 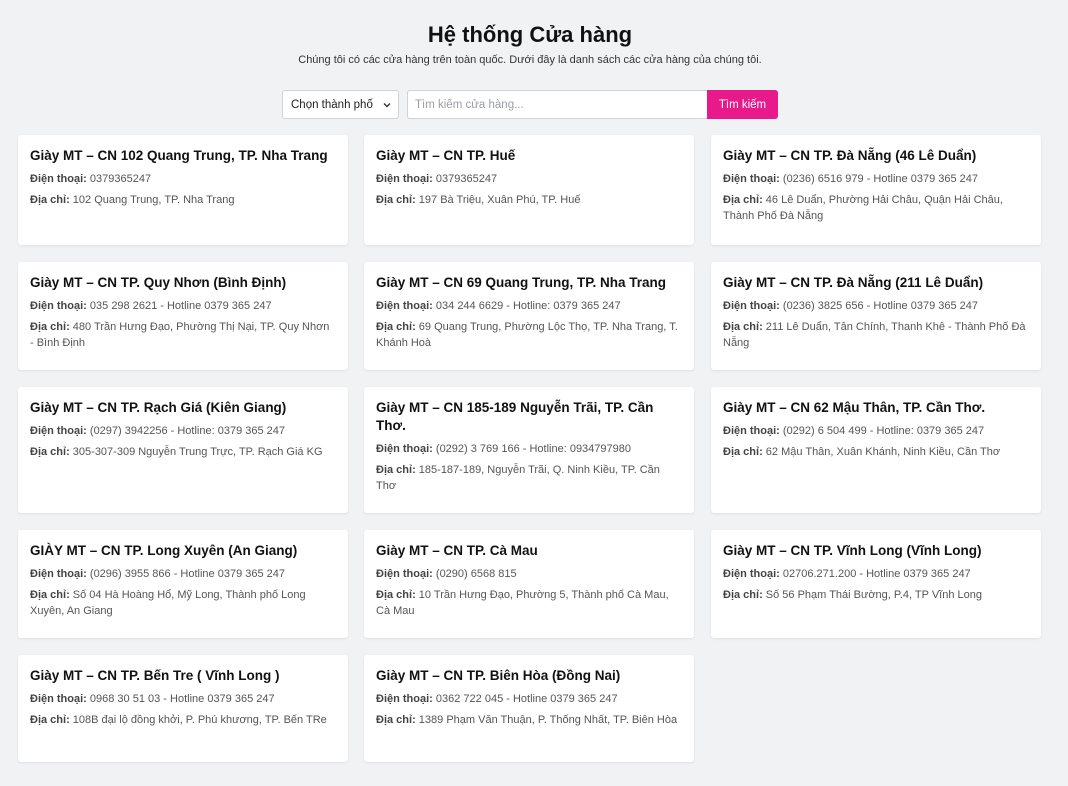 What do you see at coordinates (158, 282) in the screenshot?
I see `store-name: Giày MT – CN TP. Quy Nhơn (Bình Định)` at bounding box center [158, 282].